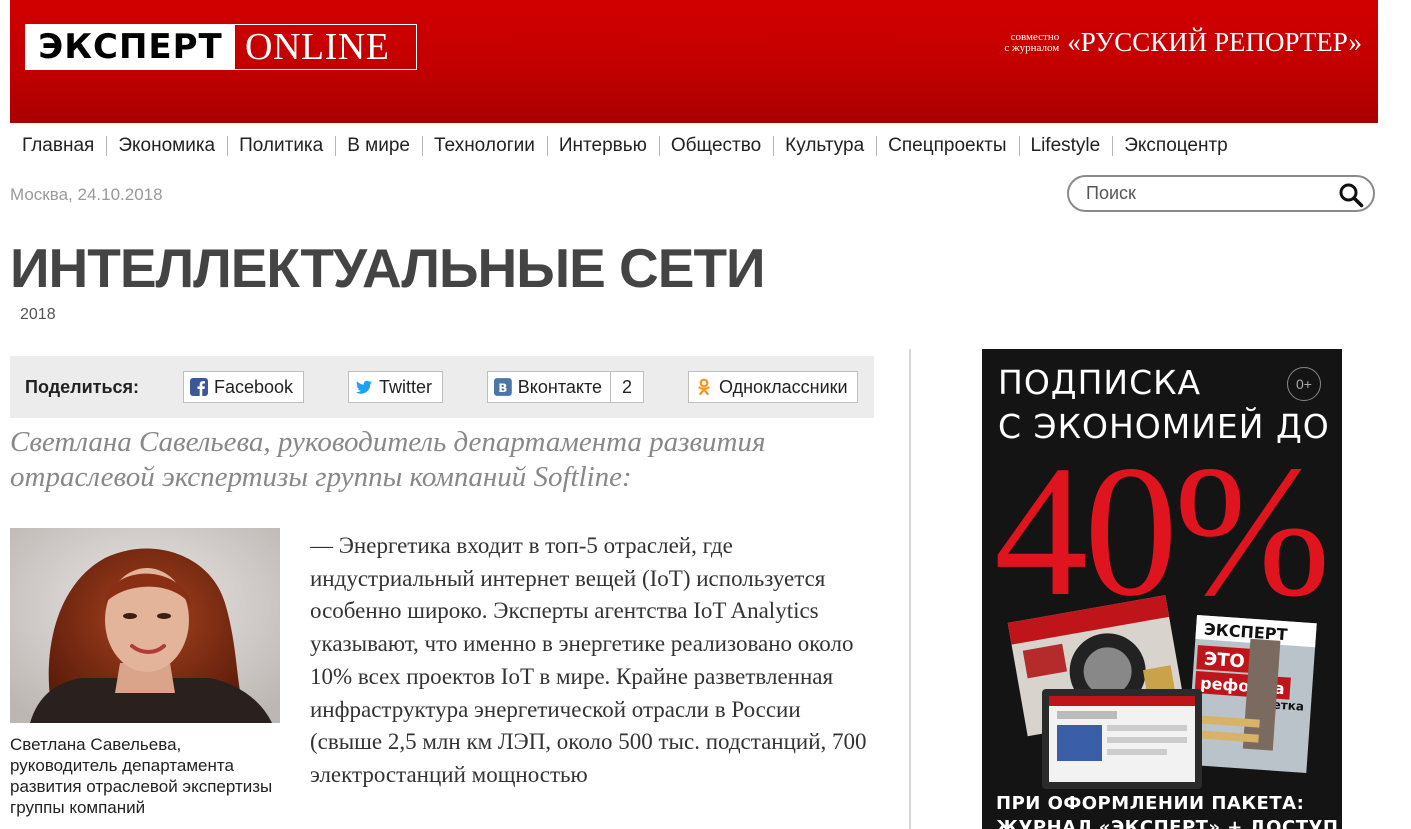 The image size is (1411, 829). What do you see at coordinates (1214, 42) in the screenshot?
I see `partner-name: «РУССКИЙ РЕПОРТЕР»` at bounding box center [1214, 42].